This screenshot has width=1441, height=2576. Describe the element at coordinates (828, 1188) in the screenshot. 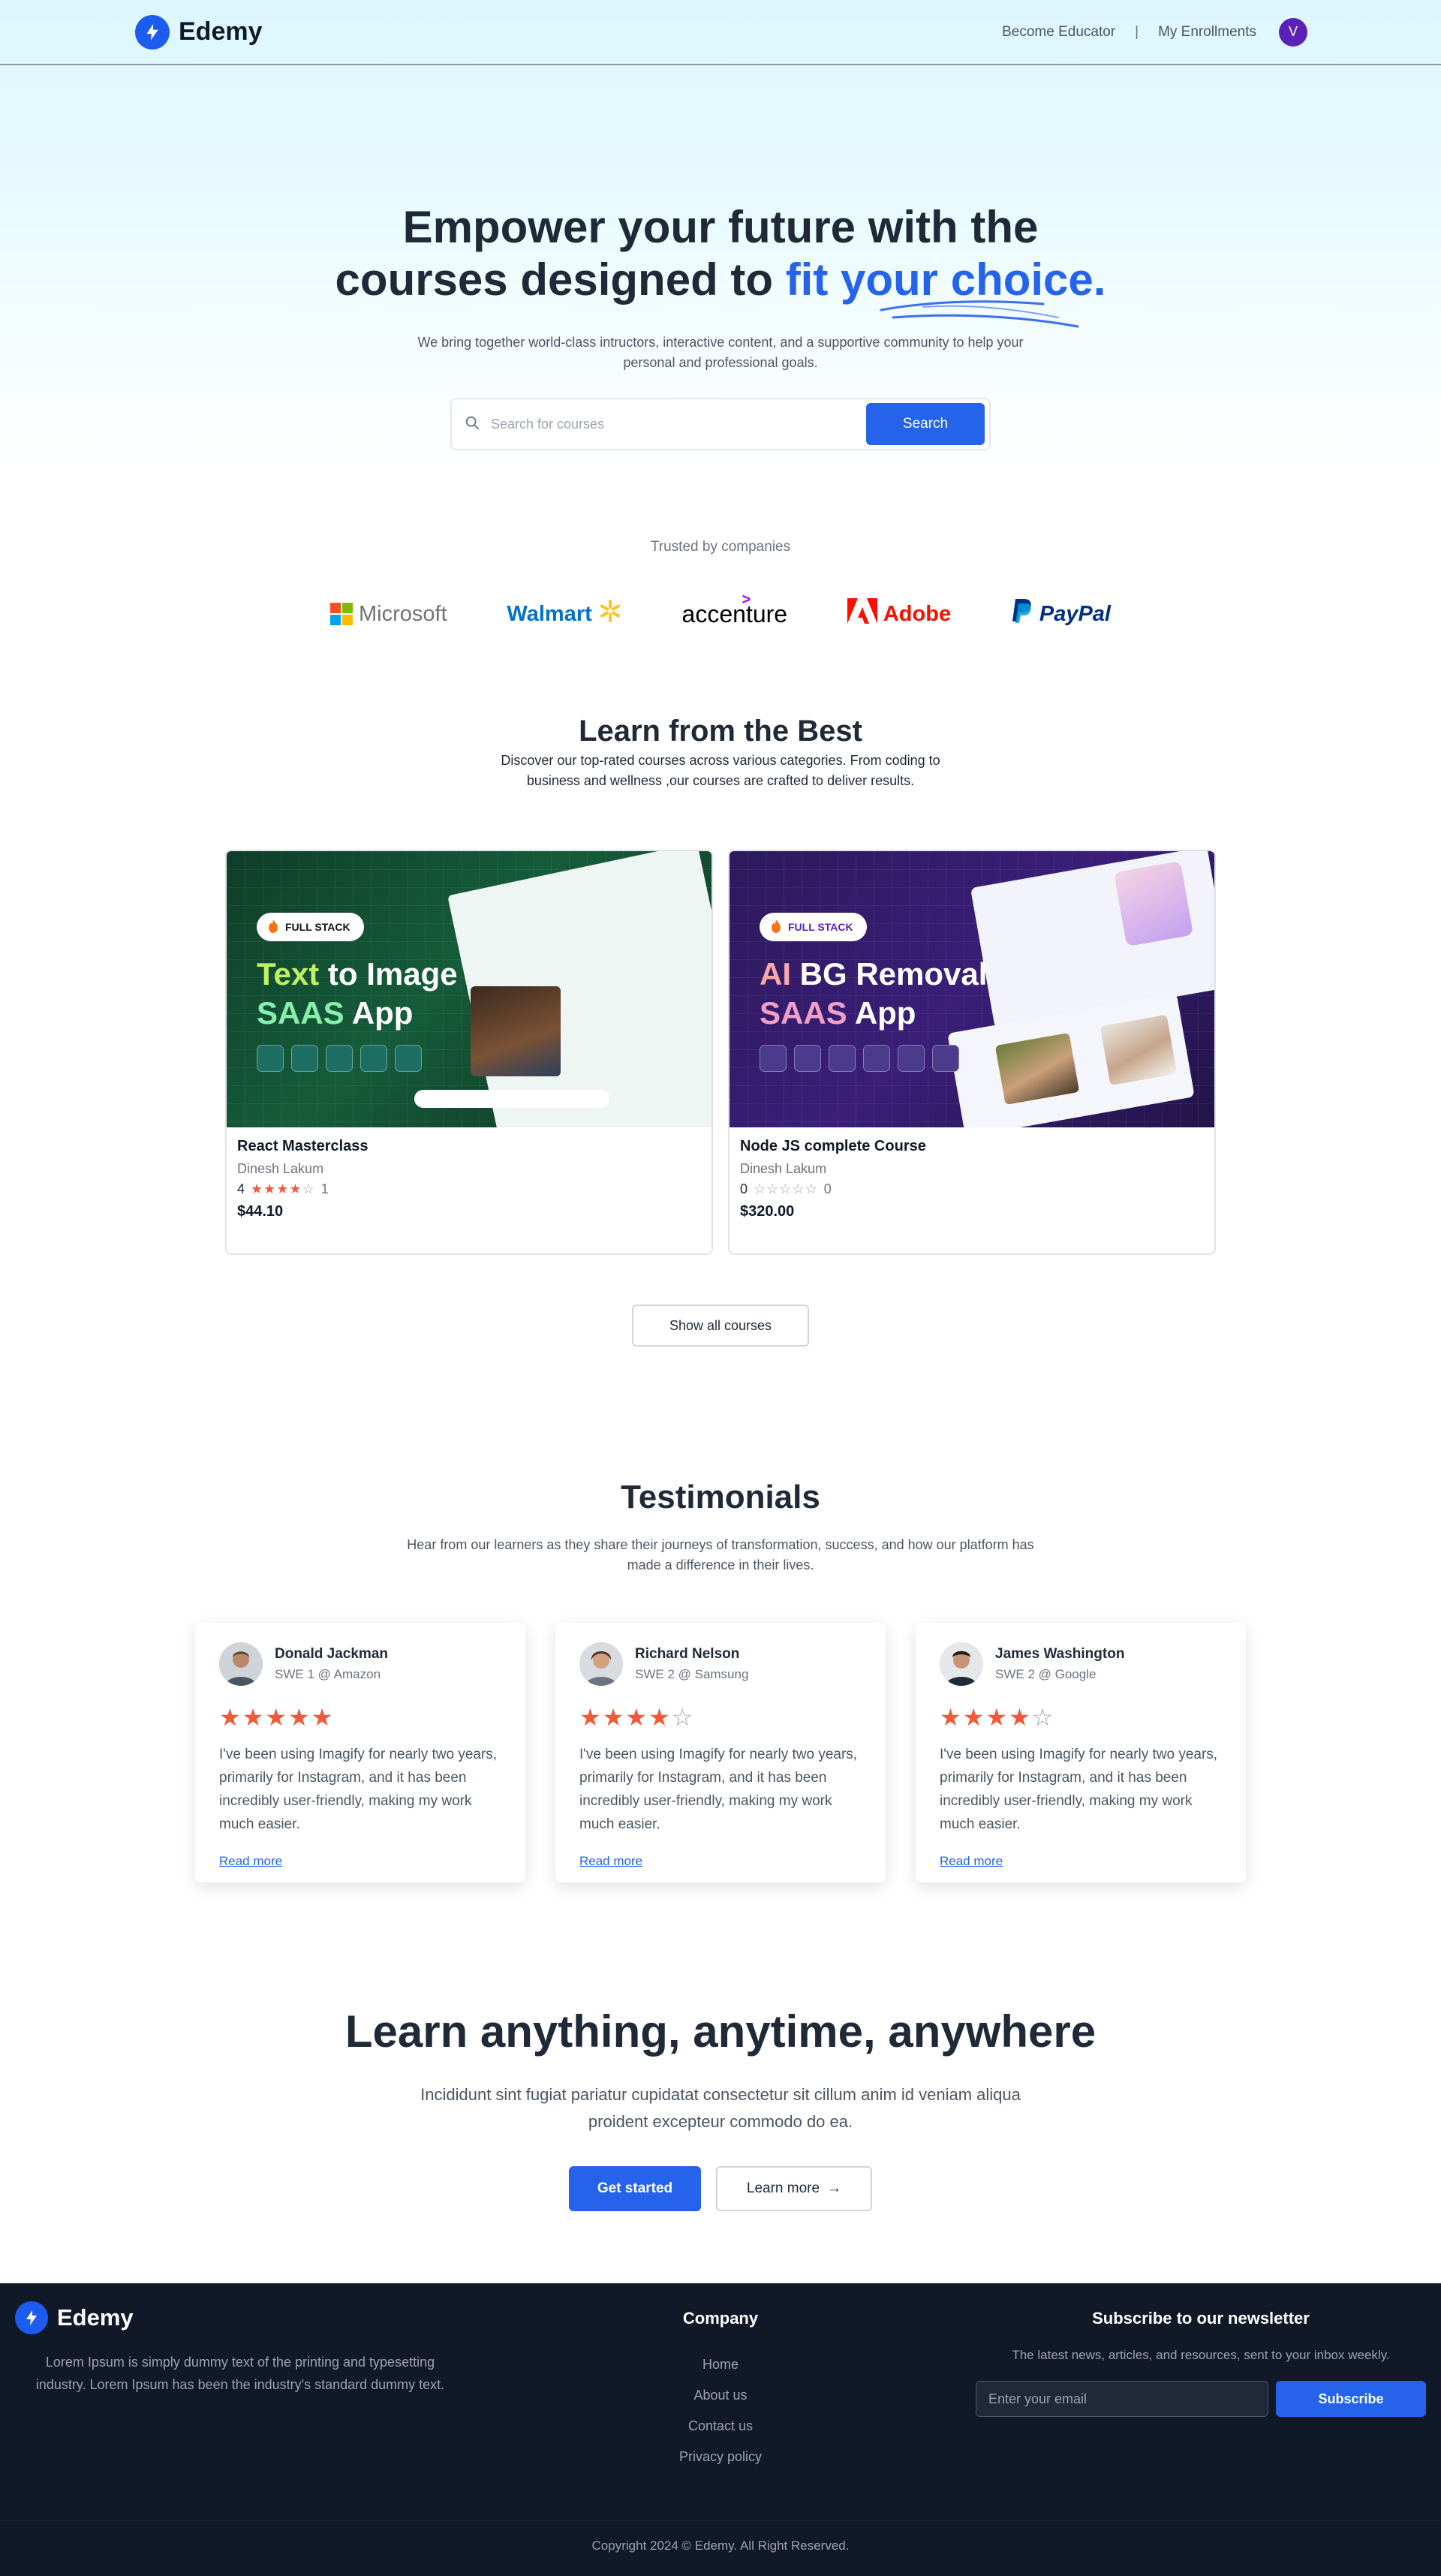

I see `rating-count: 0` at that location.